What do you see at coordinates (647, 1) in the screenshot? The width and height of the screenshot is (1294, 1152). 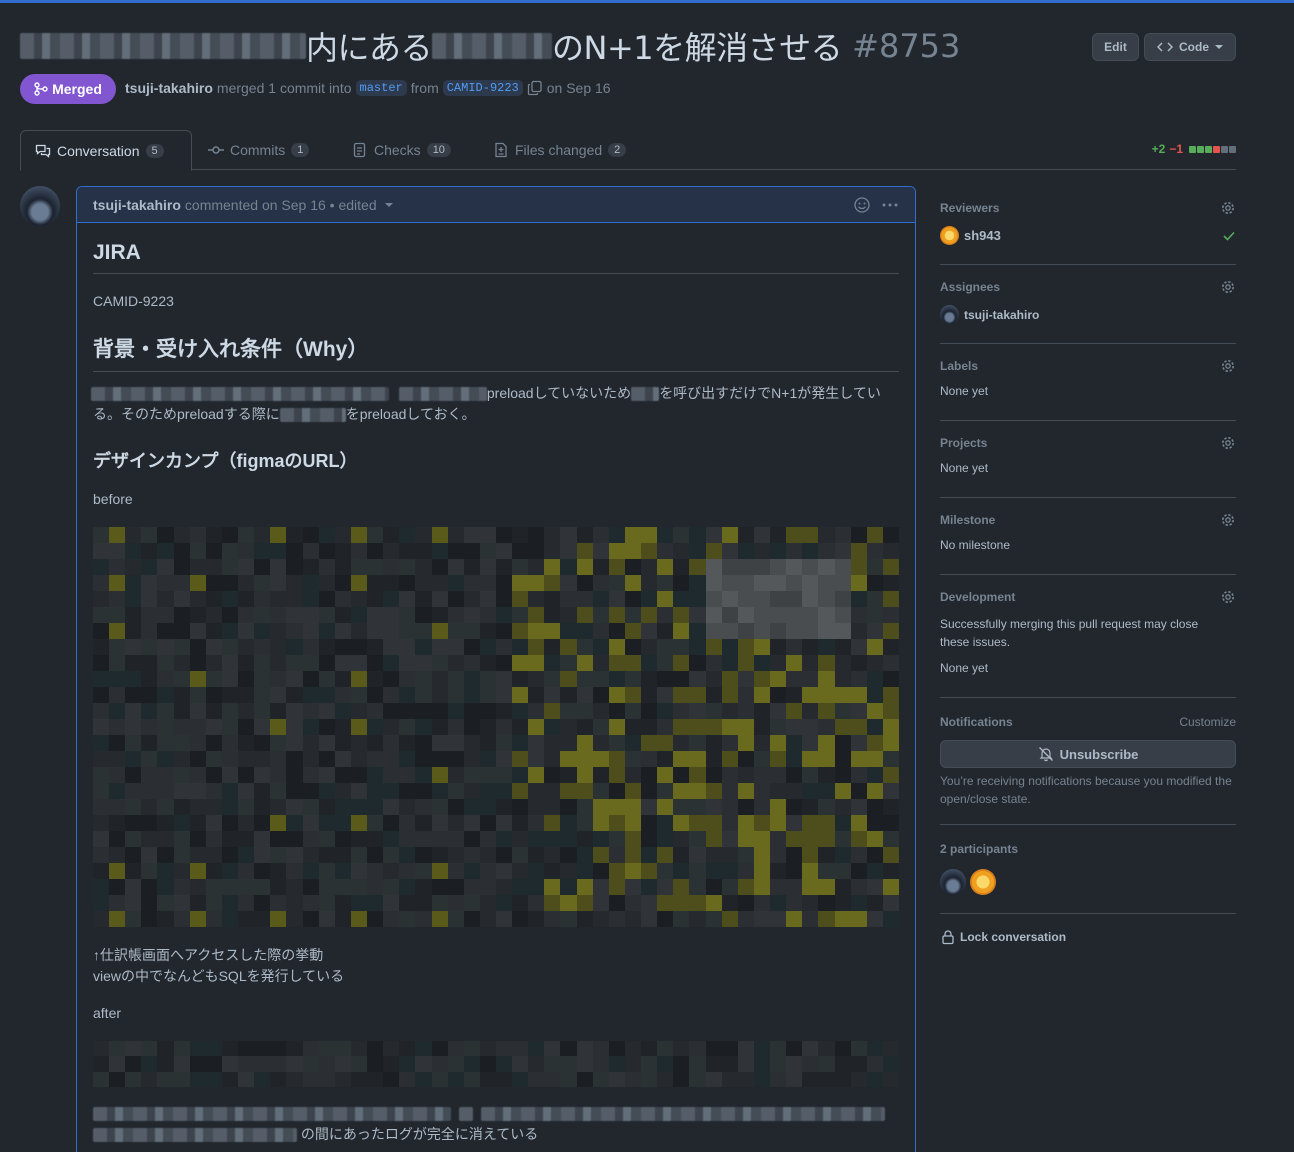 I see `top-accent-line` at bounding box center [647, 1].